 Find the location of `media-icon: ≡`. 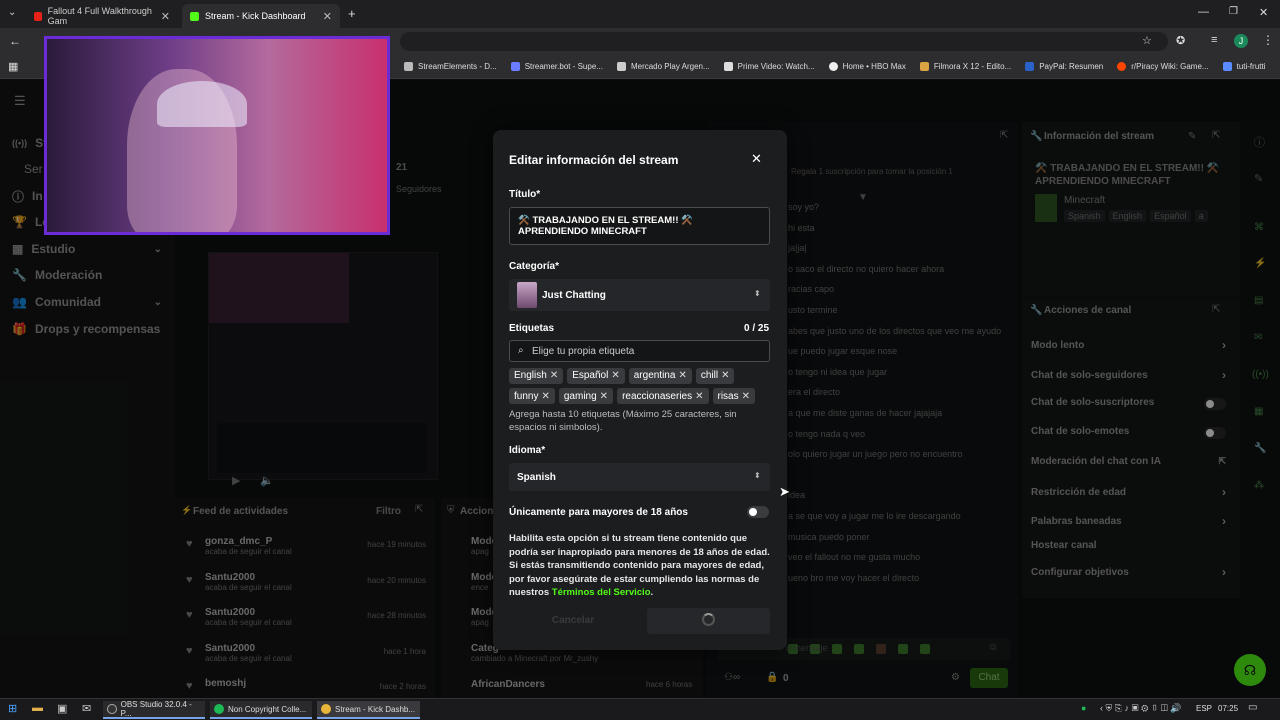

media-icon: ≡ is located at coordinates (1214, 40).